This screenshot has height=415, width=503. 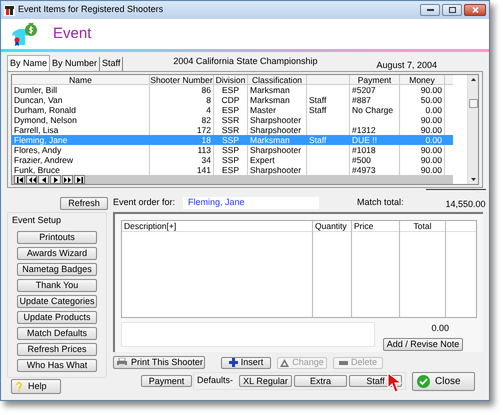 I want to click on print-shooter-button: Print This Shooter, so click(x=159, y=362).